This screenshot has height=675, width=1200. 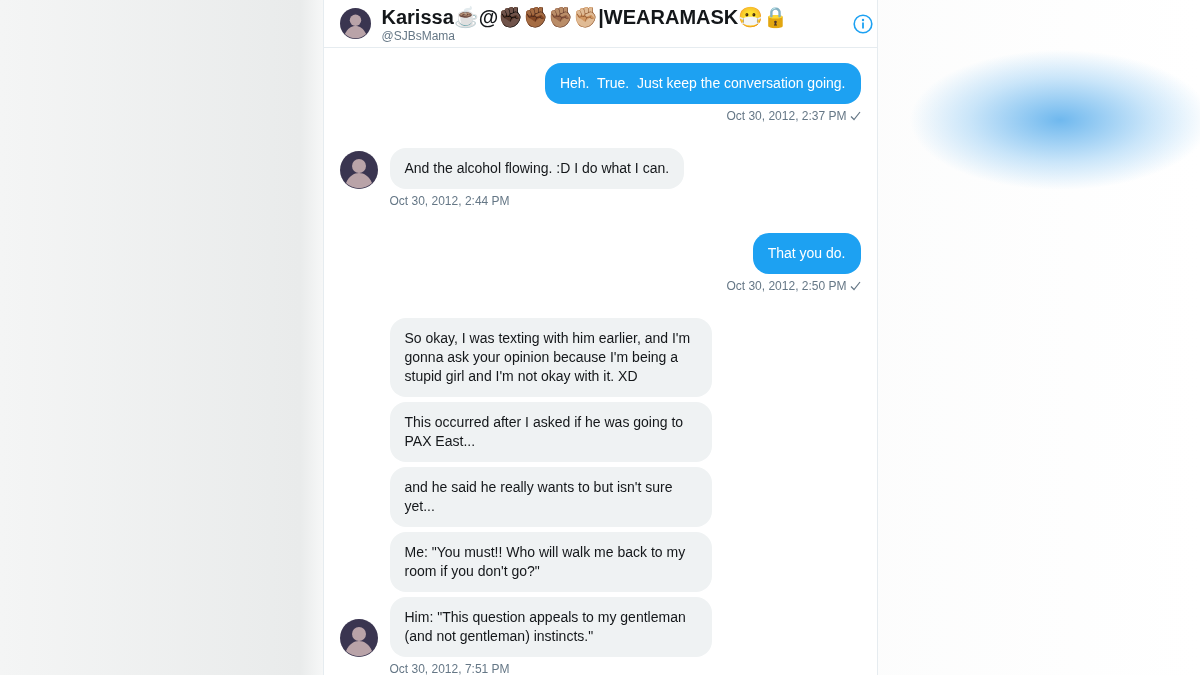 I want to click on message-bubble: That you do., so click(x=806, y=253).